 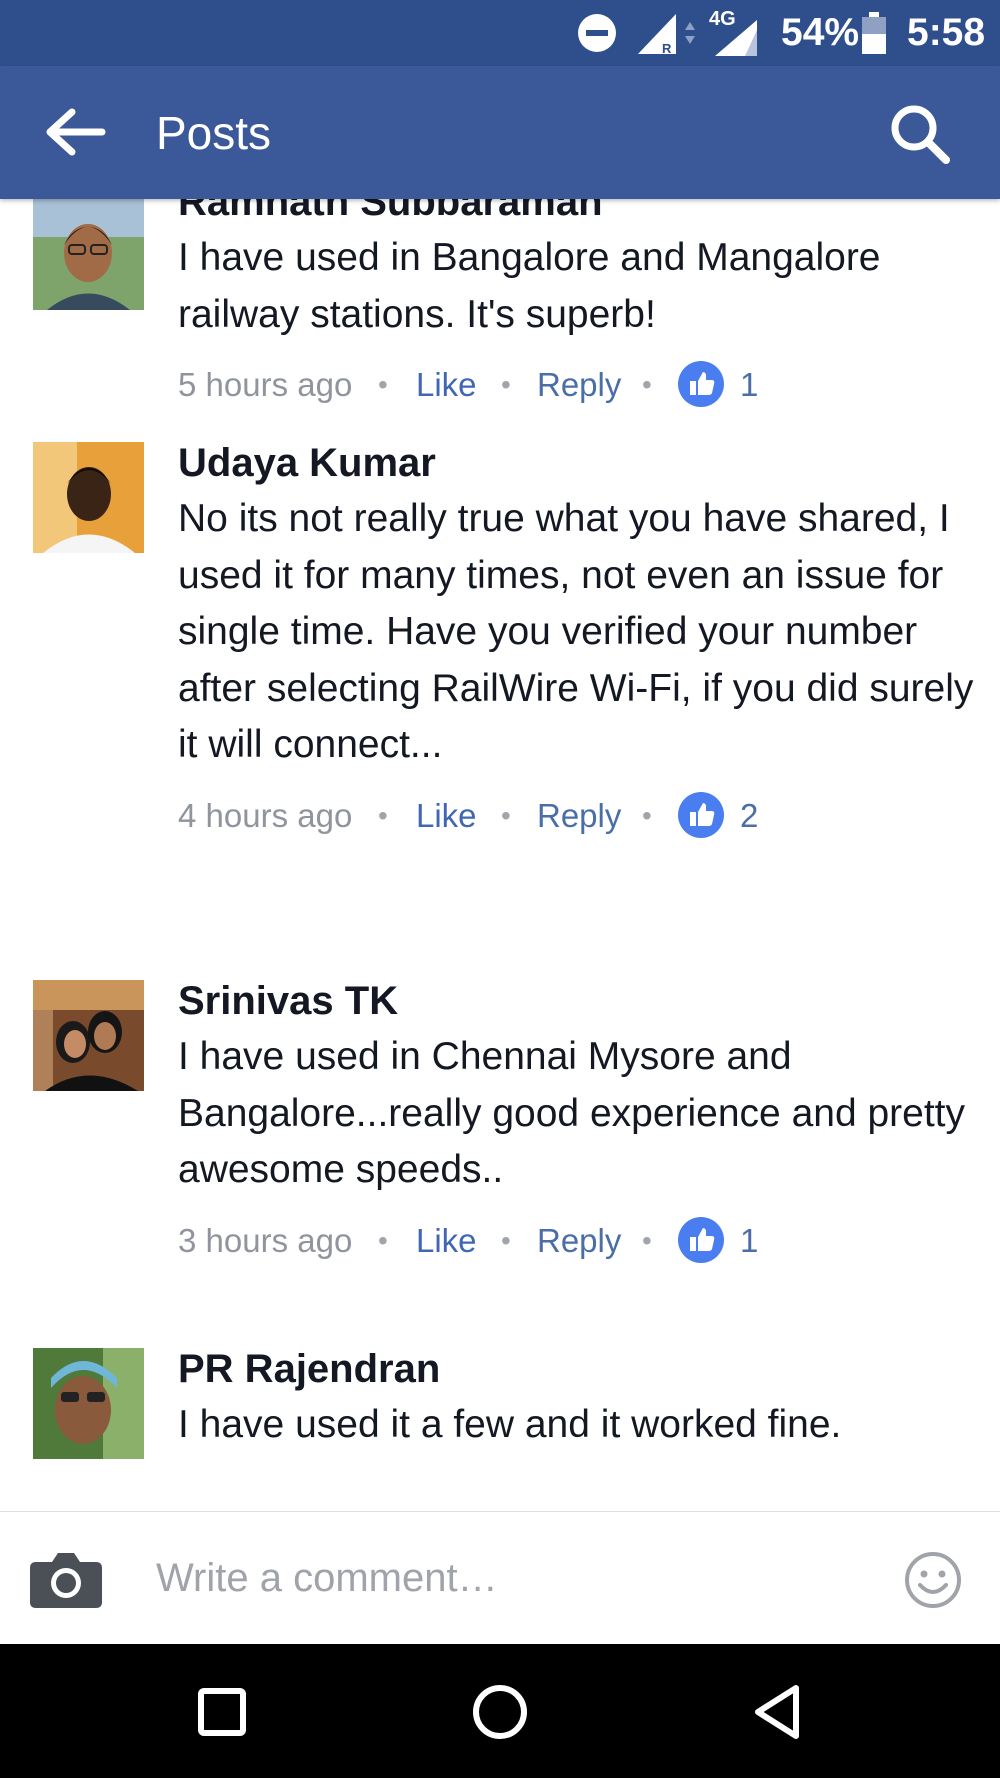 I want to click on back-nav-button, so click(x=778, y=1712).